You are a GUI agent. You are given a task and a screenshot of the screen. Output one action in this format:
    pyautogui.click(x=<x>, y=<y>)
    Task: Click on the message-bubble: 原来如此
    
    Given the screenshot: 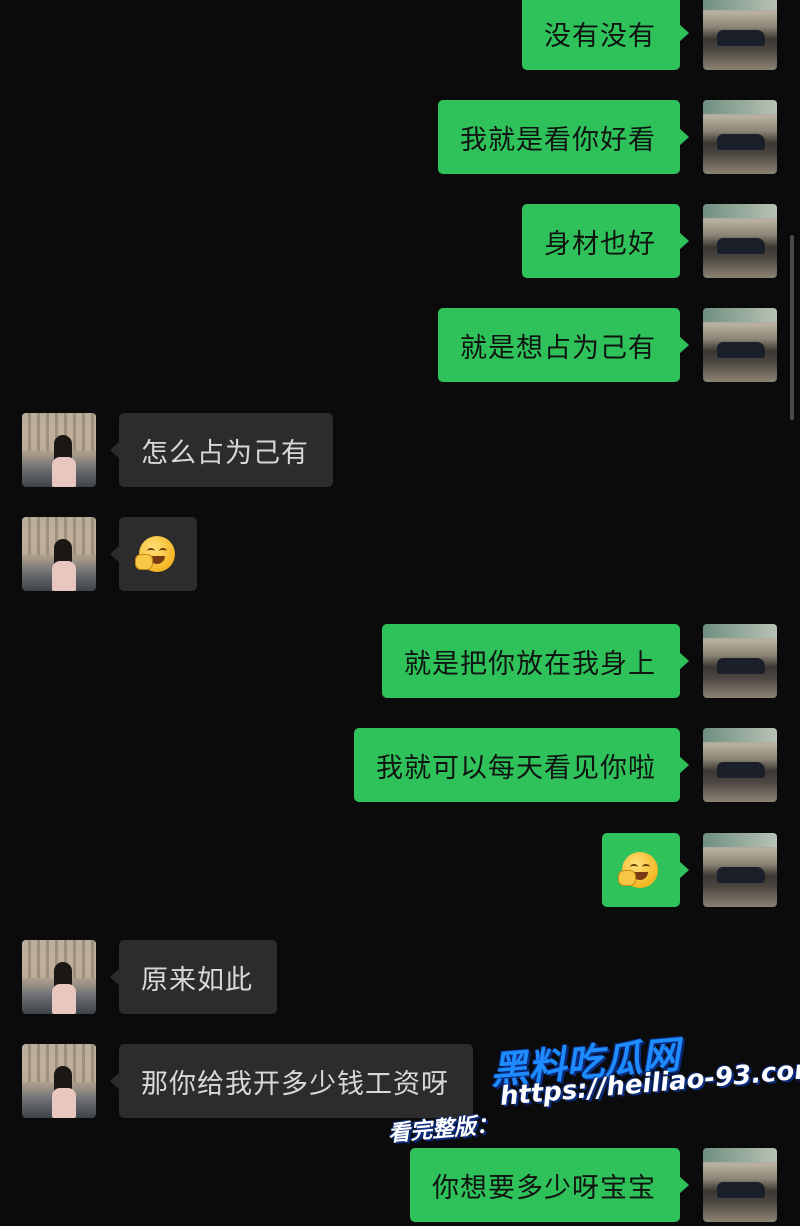 What is the action you would take?
    pyautogui.click(x=193, y=977)
    